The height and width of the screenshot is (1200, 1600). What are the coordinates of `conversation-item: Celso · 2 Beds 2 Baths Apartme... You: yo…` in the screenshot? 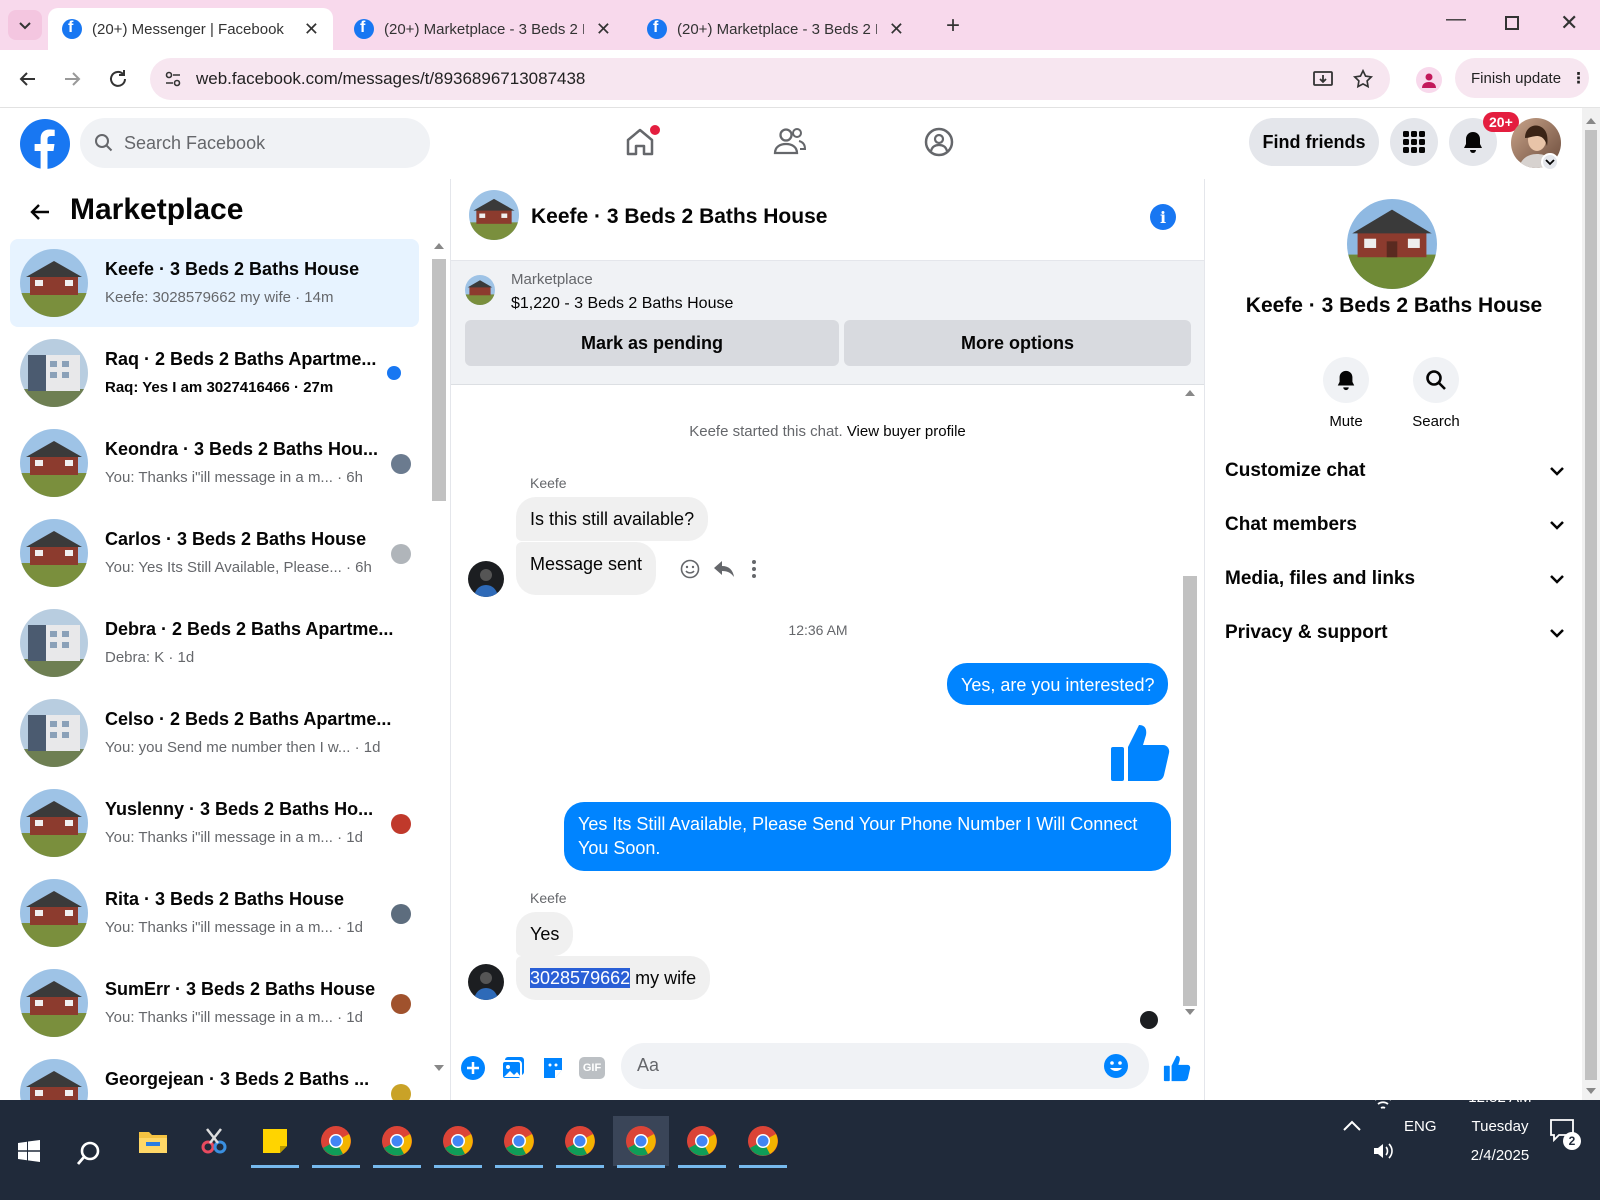 It's located at (214, 733).